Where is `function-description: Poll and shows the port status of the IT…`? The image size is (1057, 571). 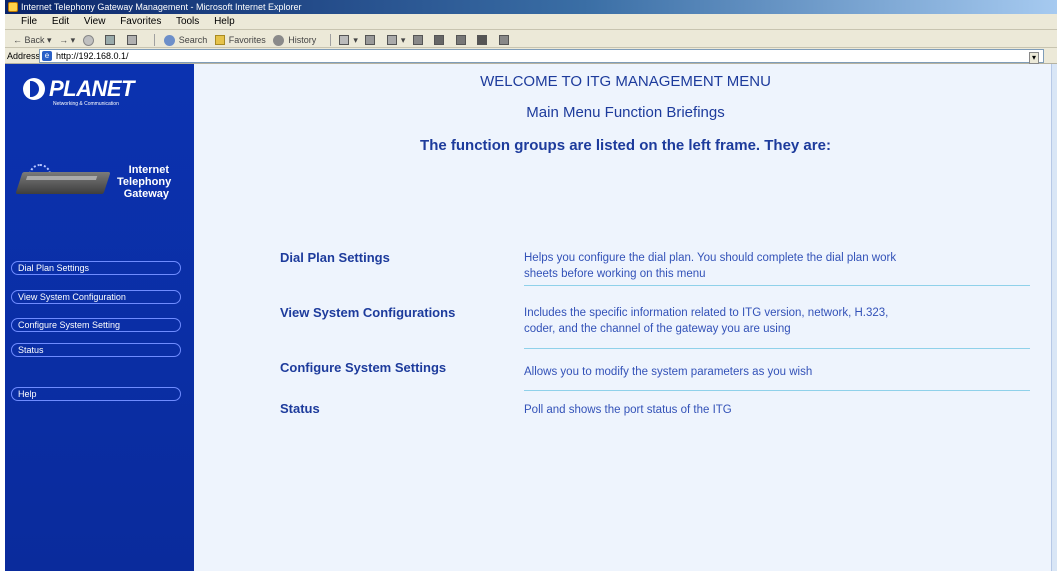
function-description: Poll and shows the port status of the IT… is located at coordinates (779, 410).